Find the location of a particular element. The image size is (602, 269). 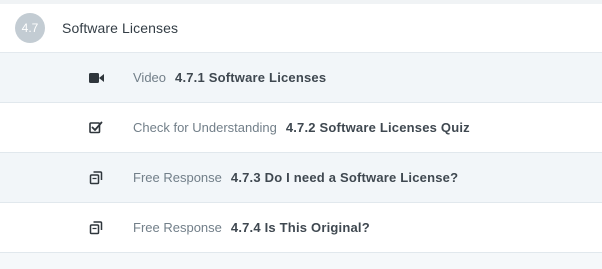

activity-title-link: 4.7.3 Do I need a Software License? is located at coordinates (344, 177).